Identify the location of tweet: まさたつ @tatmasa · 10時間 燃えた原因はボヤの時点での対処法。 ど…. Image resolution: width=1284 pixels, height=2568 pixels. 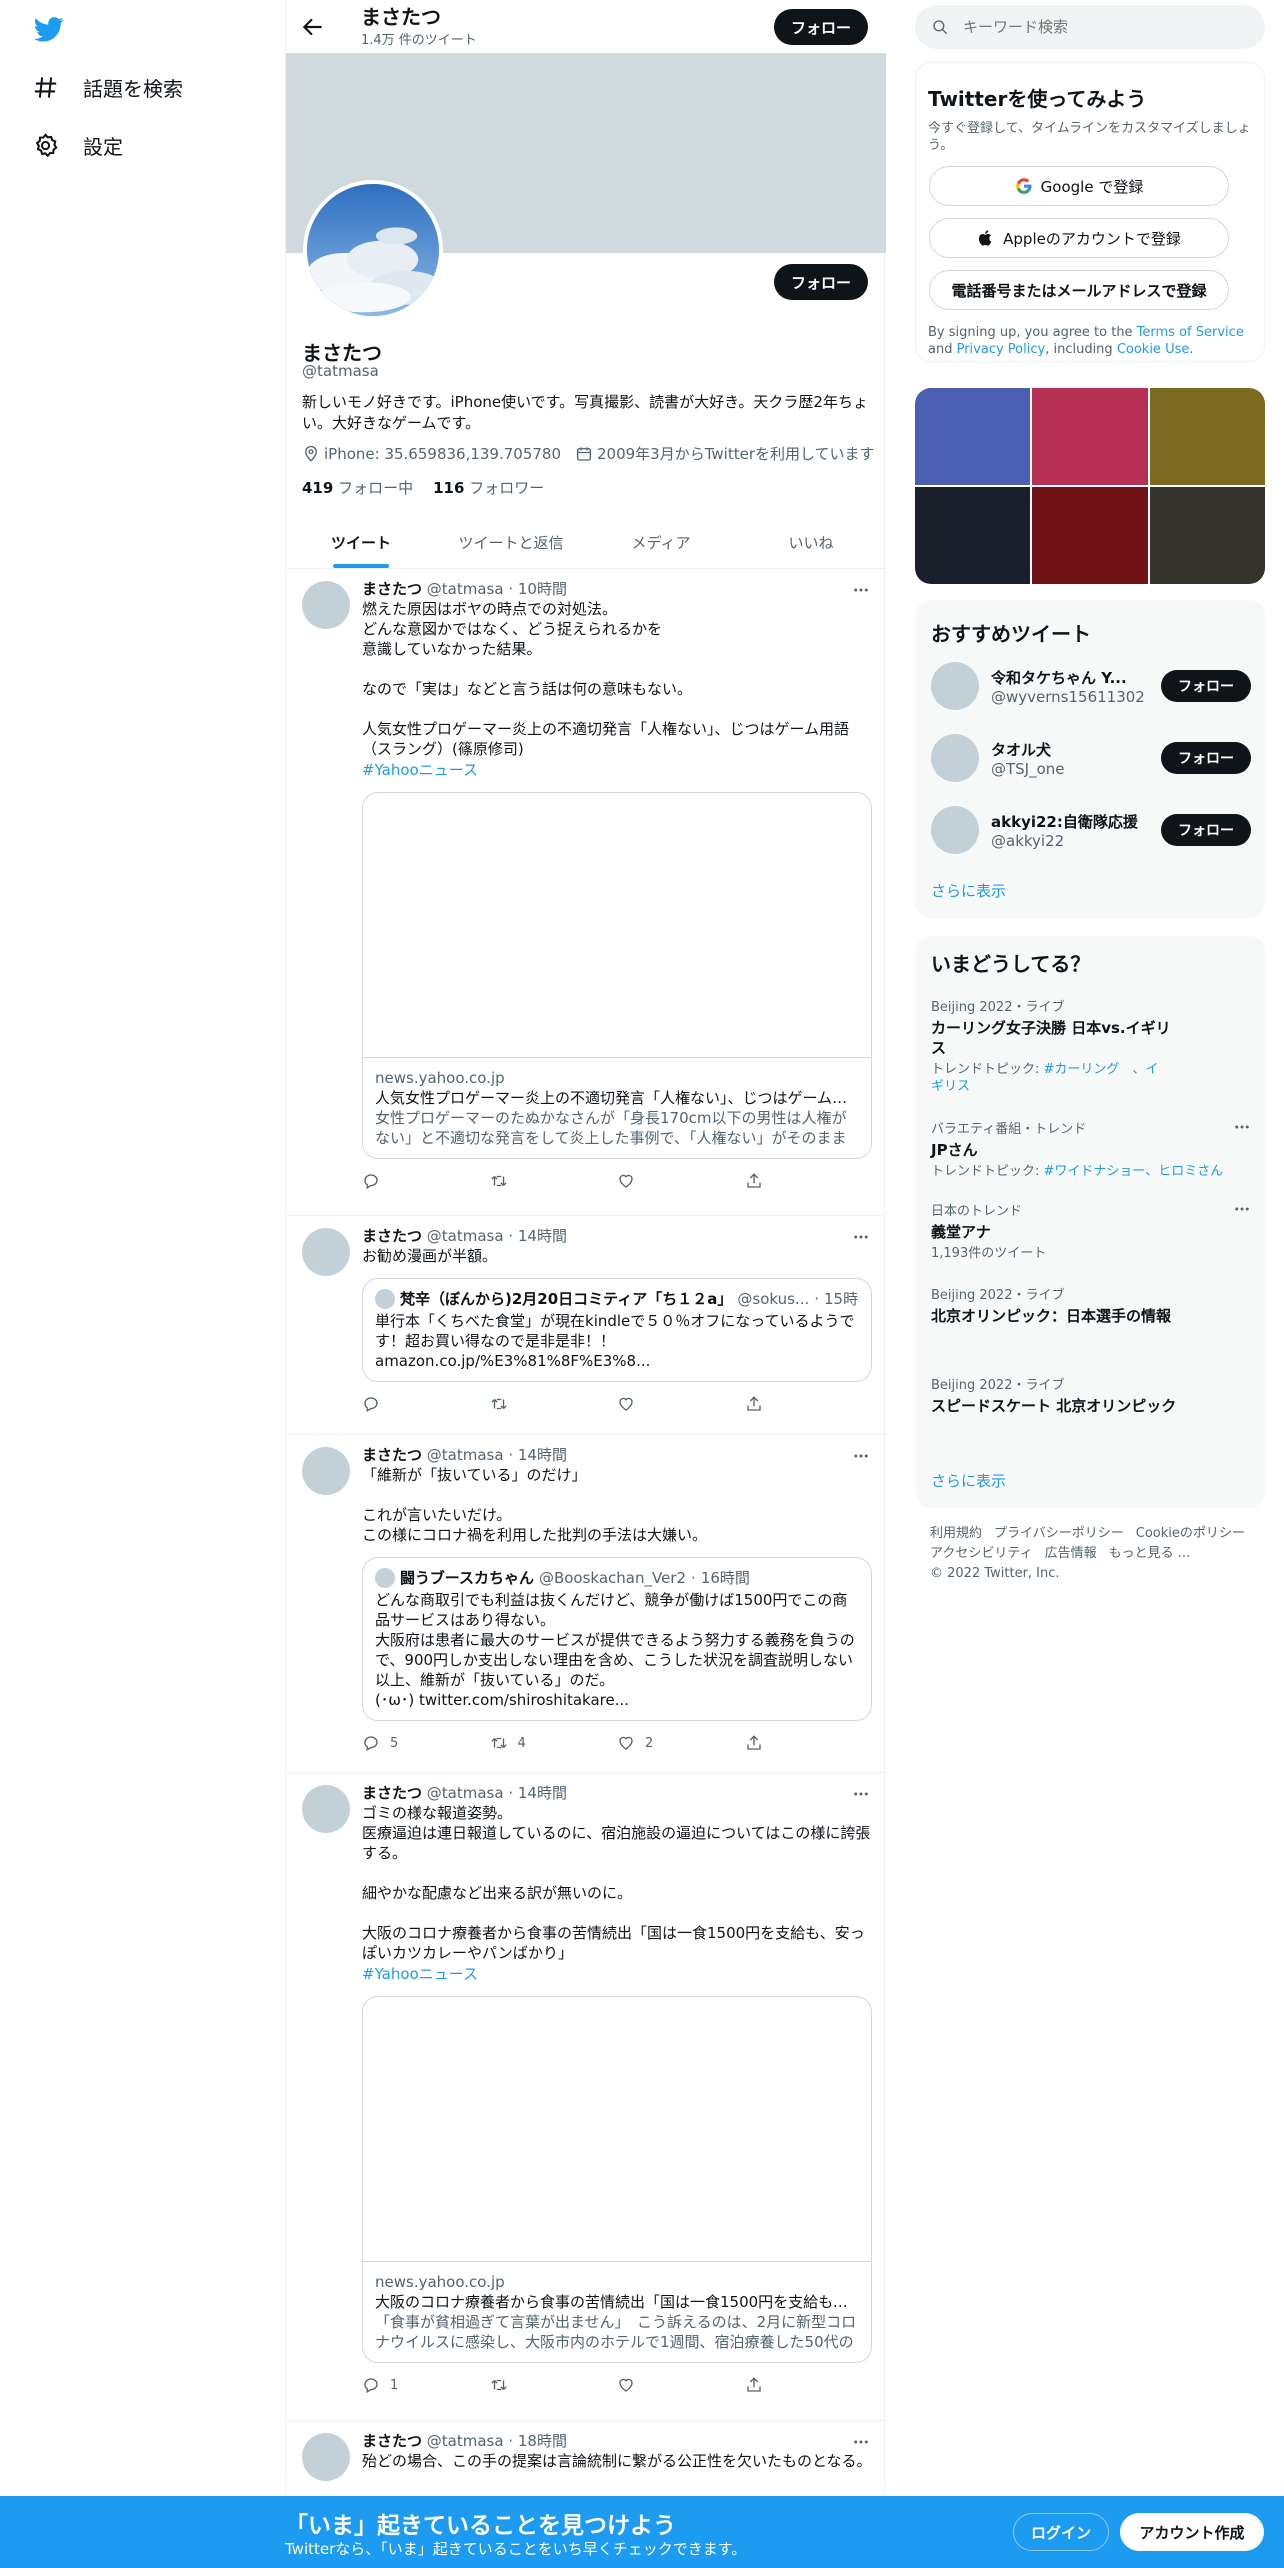
(586, 892).